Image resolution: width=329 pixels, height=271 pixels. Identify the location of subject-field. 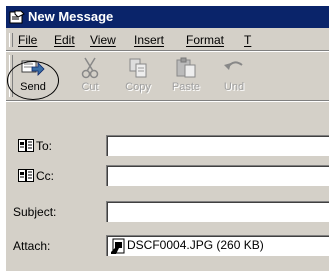
(217, 211).